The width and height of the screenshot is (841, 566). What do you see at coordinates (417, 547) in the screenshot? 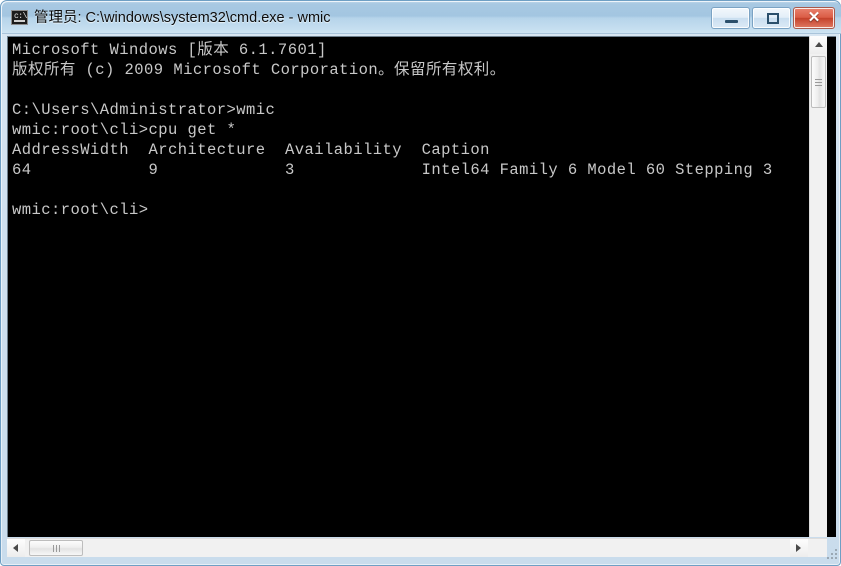
I see `horizontal-scrollbar` at bounding box center [417, 547].